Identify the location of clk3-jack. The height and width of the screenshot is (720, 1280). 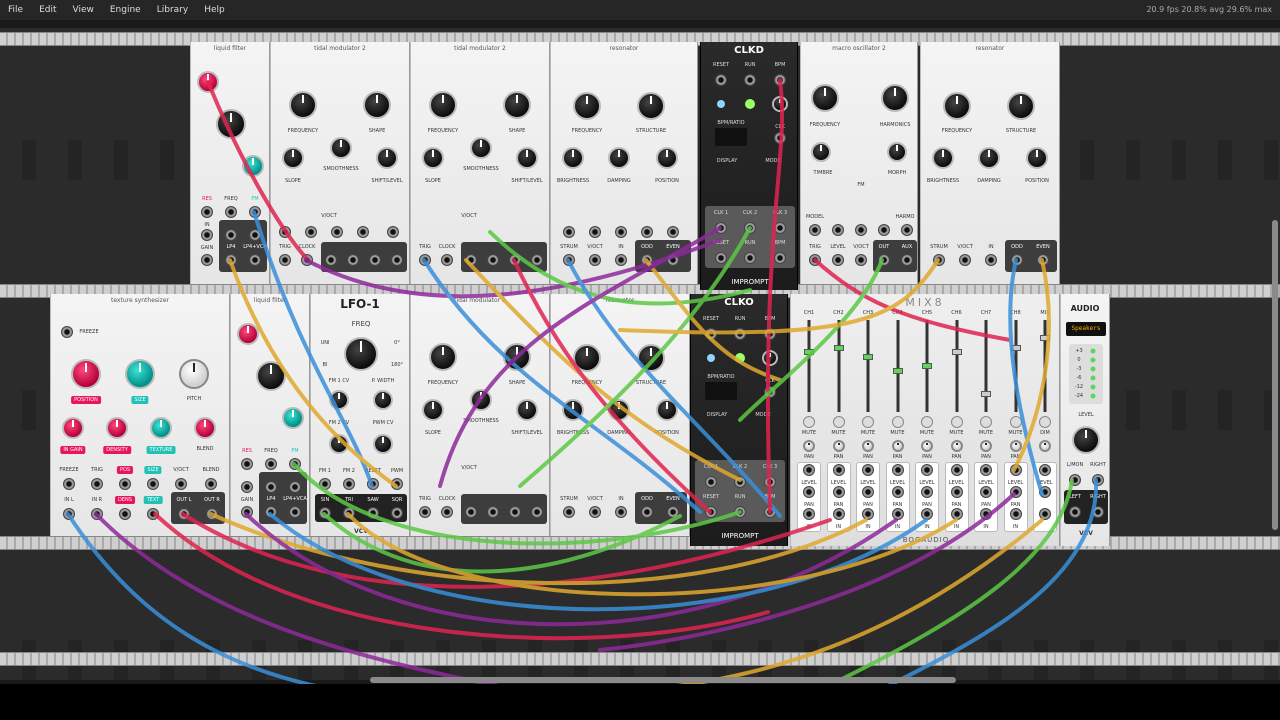
(780, 228).